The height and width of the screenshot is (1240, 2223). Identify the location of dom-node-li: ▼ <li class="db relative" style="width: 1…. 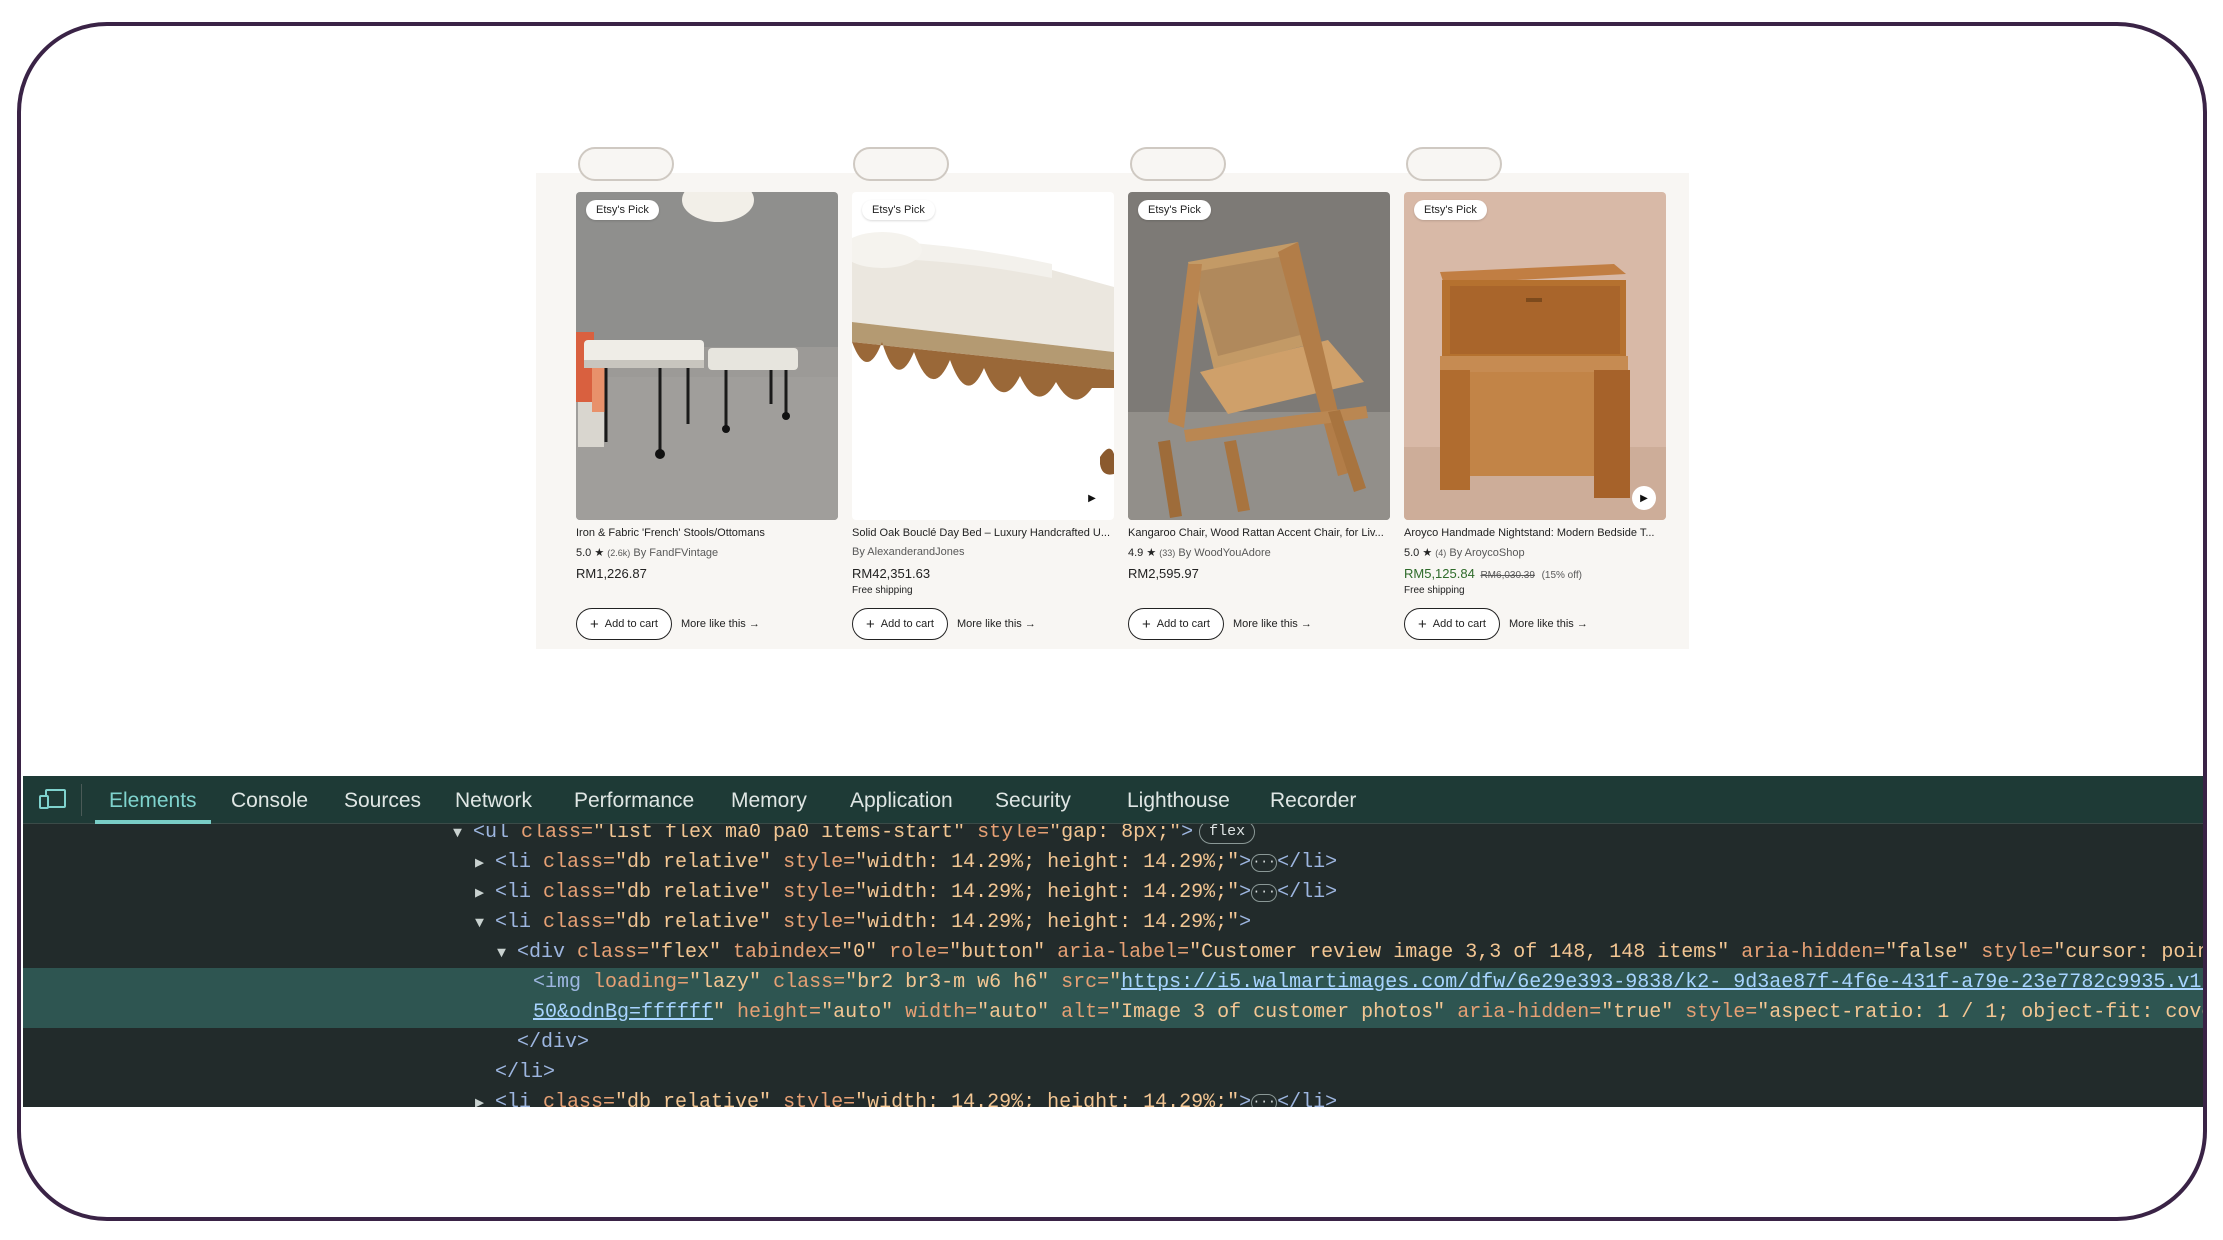
(863, 923).